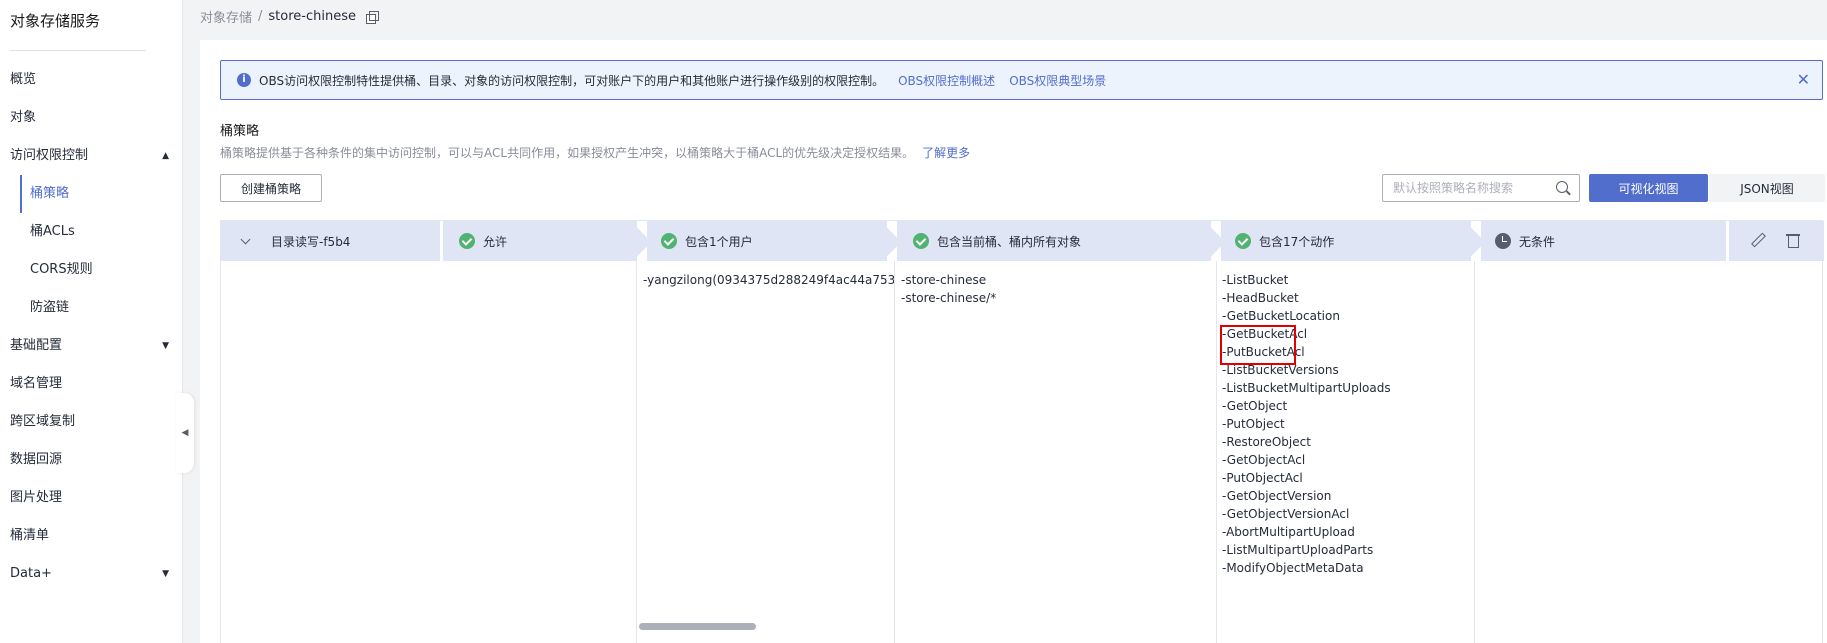 This screenshot has width=1827, height=643. What do you see at coordinates (23, 117) in the screenshot?
I see `sidebar-item-label: 对象` at bounding box center [23, 117].